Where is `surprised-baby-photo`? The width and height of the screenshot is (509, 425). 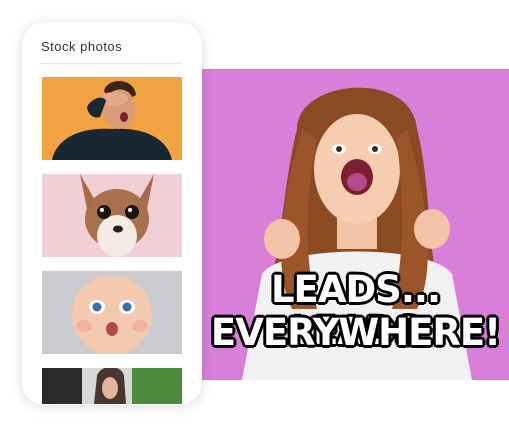 surprised-baby-photo is located at coordinates (112, 312).